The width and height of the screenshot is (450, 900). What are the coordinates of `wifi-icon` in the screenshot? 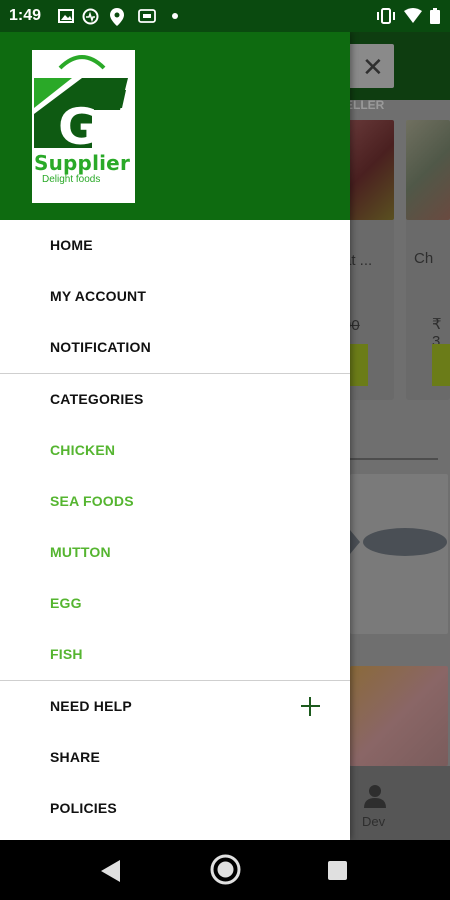 It's located at (413, 15).